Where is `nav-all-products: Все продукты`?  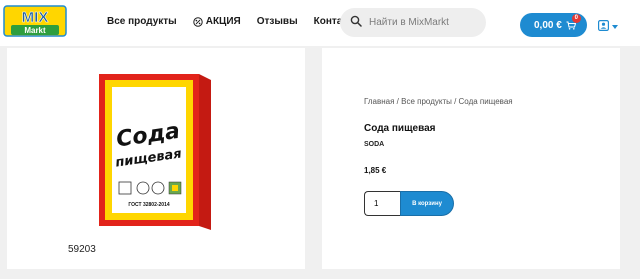
nav-all-products: Все продукты is located at coordinates (142, 21).